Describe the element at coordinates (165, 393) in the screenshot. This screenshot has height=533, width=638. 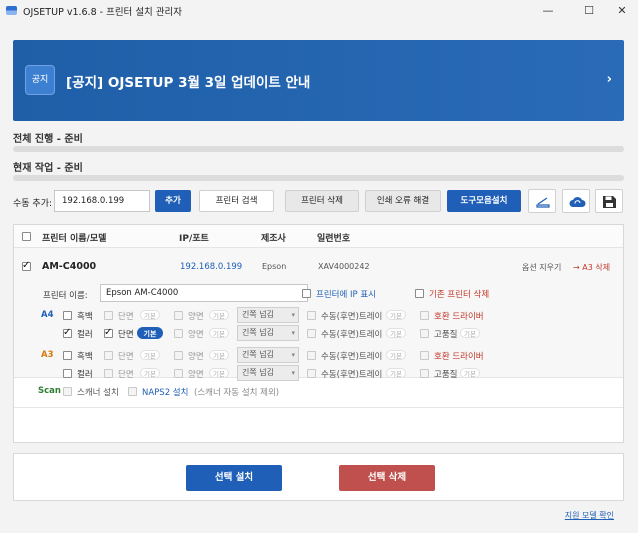
I see `naps2-install-label: NAPS2 설치` at that location.